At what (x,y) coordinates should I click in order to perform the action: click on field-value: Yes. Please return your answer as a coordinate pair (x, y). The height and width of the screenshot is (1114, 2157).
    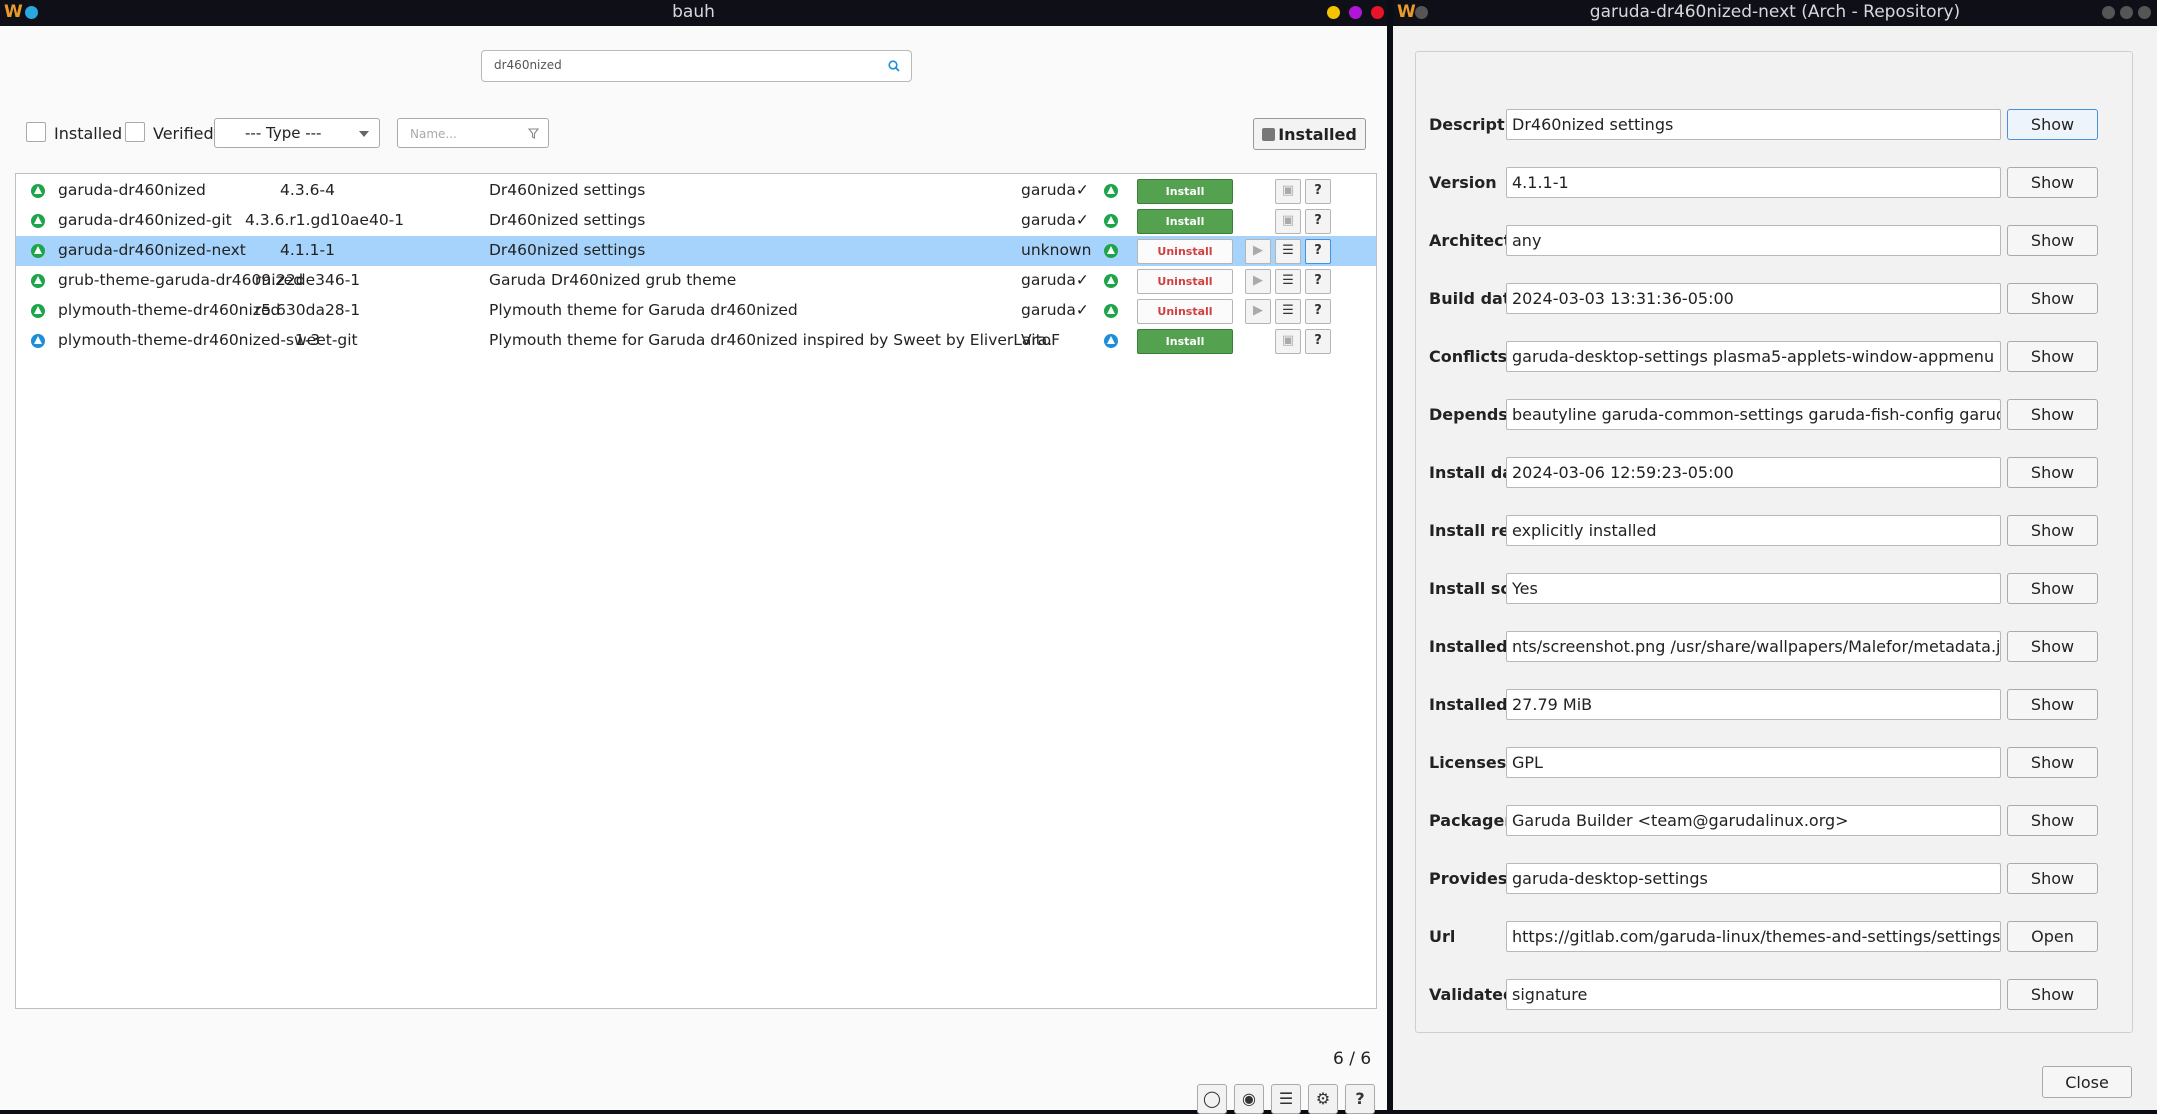
    Looking at the image, I should click on (1753, 588).